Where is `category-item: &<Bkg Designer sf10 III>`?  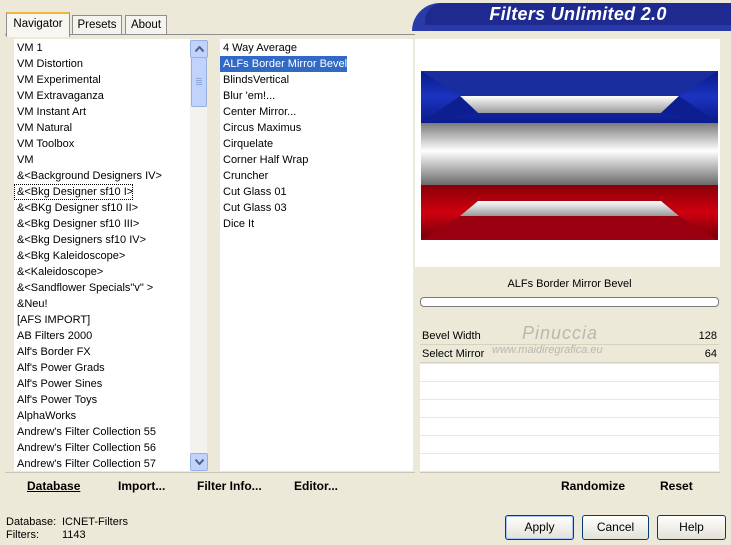
category-item: &<Bkg Designer sf10 III> is located at coordinates (76, 224).